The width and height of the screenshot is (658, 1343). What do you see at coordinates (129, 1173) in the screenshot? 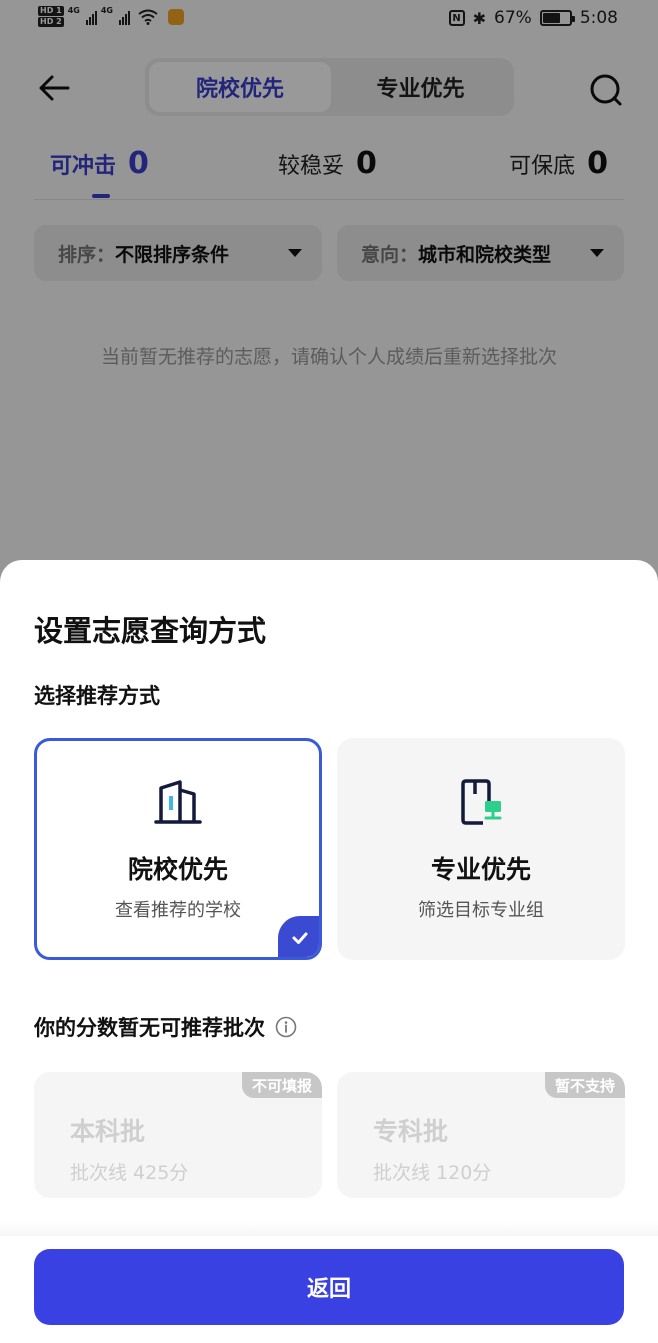
I see `batch-undergraduate-line: 批次线 425分` at bounding box center [129, 1173].